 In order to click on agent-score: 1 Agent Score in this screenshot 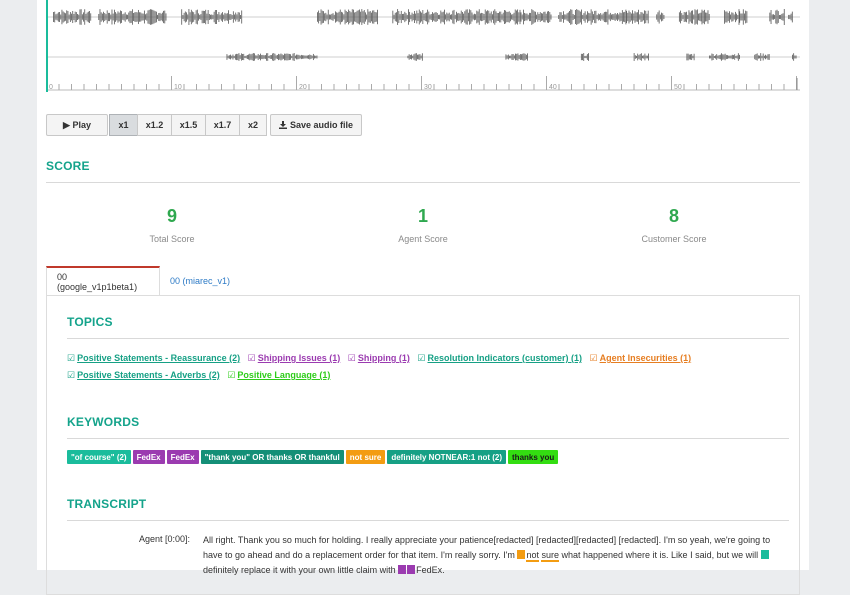, I will do `click(423, 225)`.